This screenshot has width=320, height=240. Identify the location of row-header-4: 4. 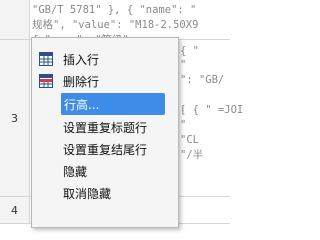
(15, 210).